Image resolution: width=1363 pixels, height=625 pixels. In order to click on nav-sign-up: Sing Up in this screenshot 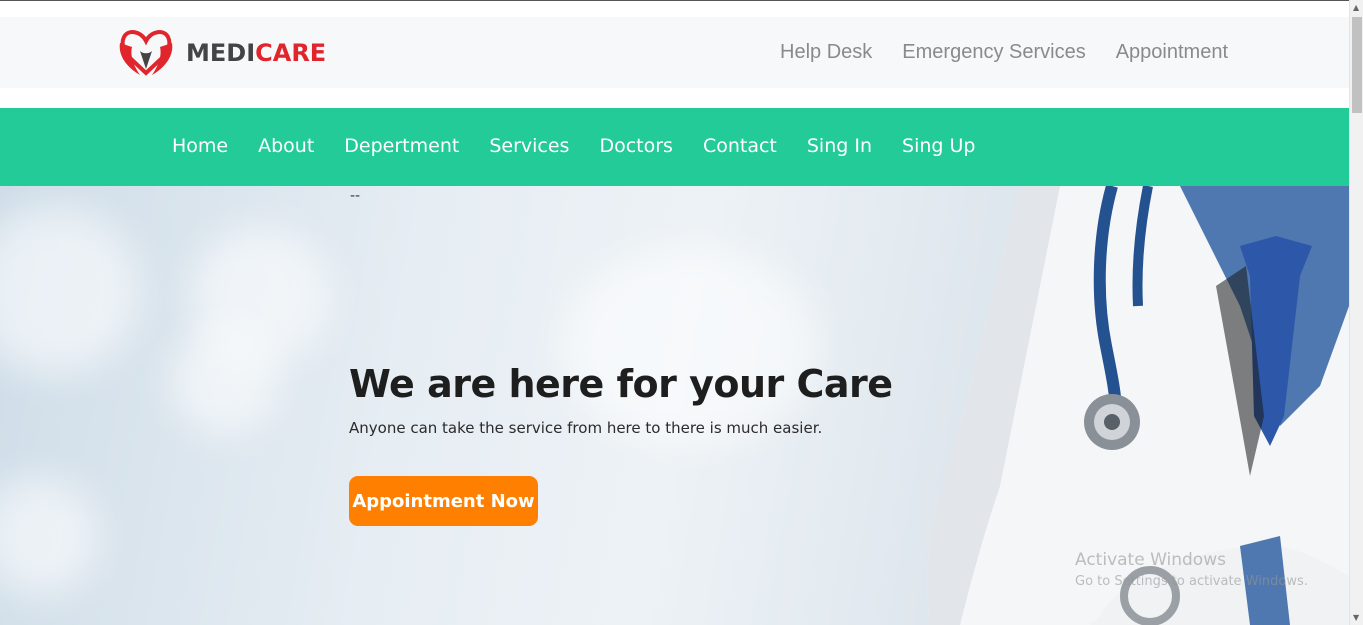, I will do `click(938, 146)`.